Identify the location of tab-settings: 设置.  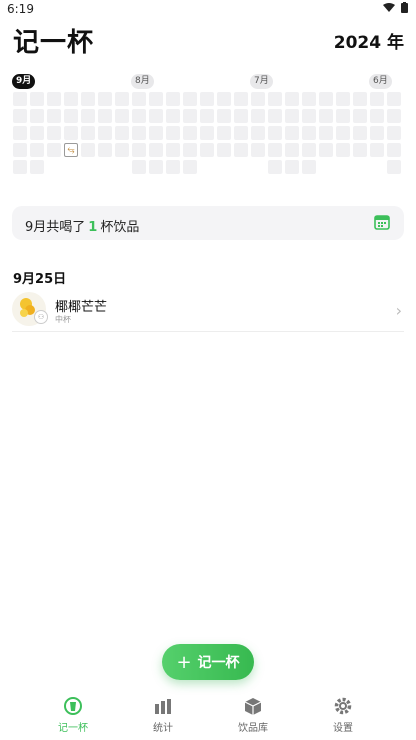
(343, 715).